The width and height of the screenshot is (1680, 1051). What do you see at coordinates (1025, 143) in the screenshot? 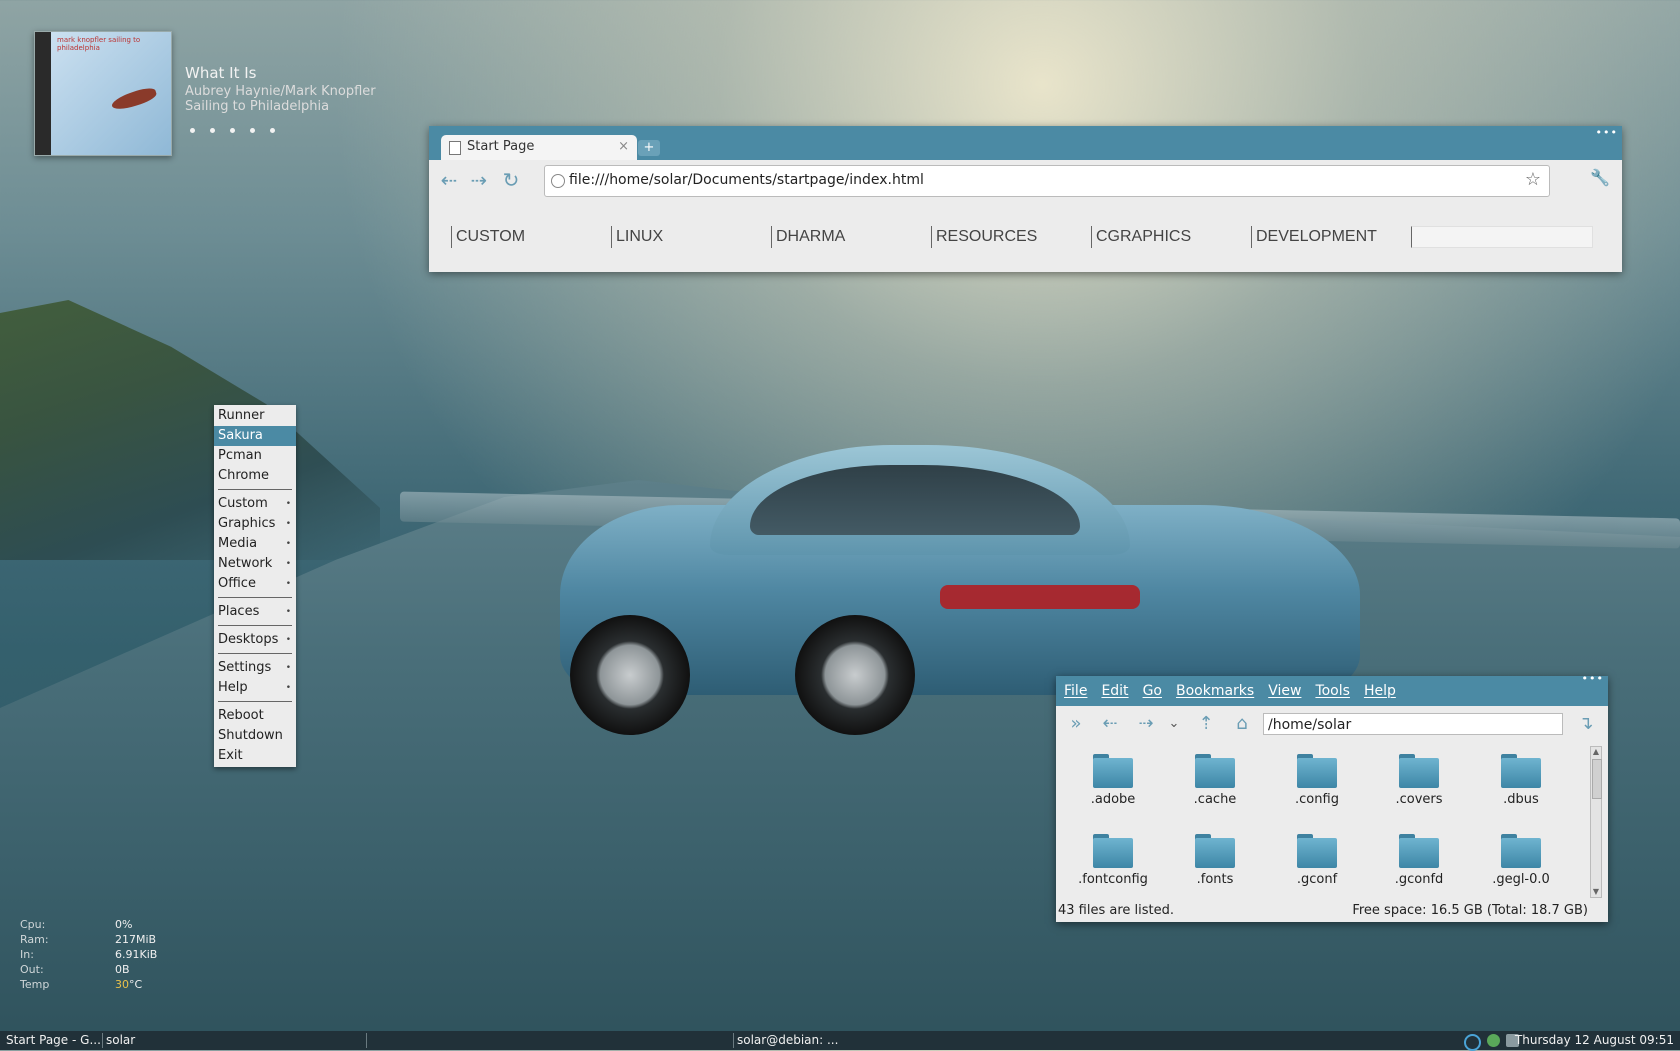
I see `browser-titlebar: Start Page × + •••` at bounding box center [1025, 143].